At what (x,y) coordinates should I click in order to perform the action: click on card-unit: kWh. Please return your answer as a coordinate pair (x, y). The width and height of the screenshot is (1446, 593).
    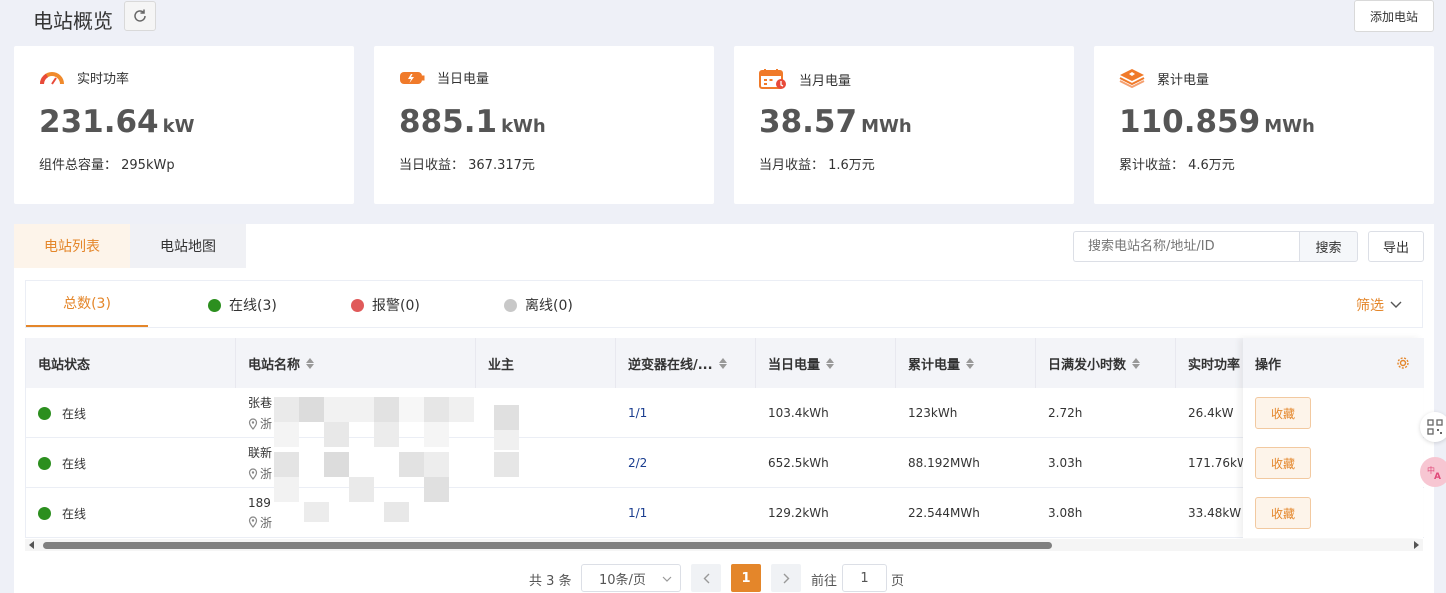
    Looking at the image, I should click on (523, 126).